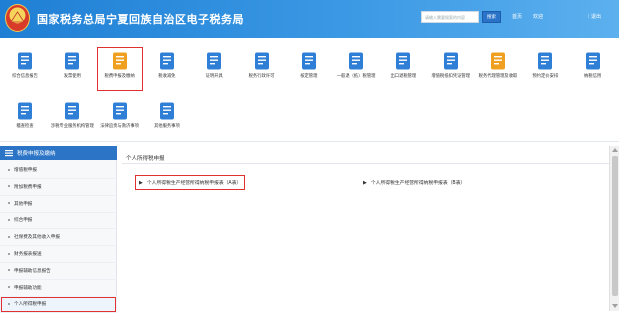  I want to click on toolbar-tile: 证明开具, so click(214, 69).